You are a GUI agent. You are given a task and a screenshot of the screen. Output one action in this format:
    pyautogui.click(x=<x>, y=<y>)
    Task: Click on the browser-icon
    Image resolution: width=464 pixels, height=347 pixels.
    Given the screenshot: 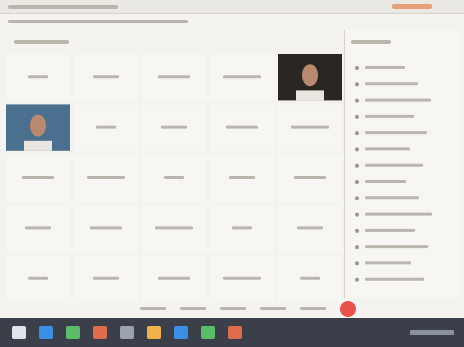 What is the action you would take?
    pyautogui.click(x=73, y=332)
    